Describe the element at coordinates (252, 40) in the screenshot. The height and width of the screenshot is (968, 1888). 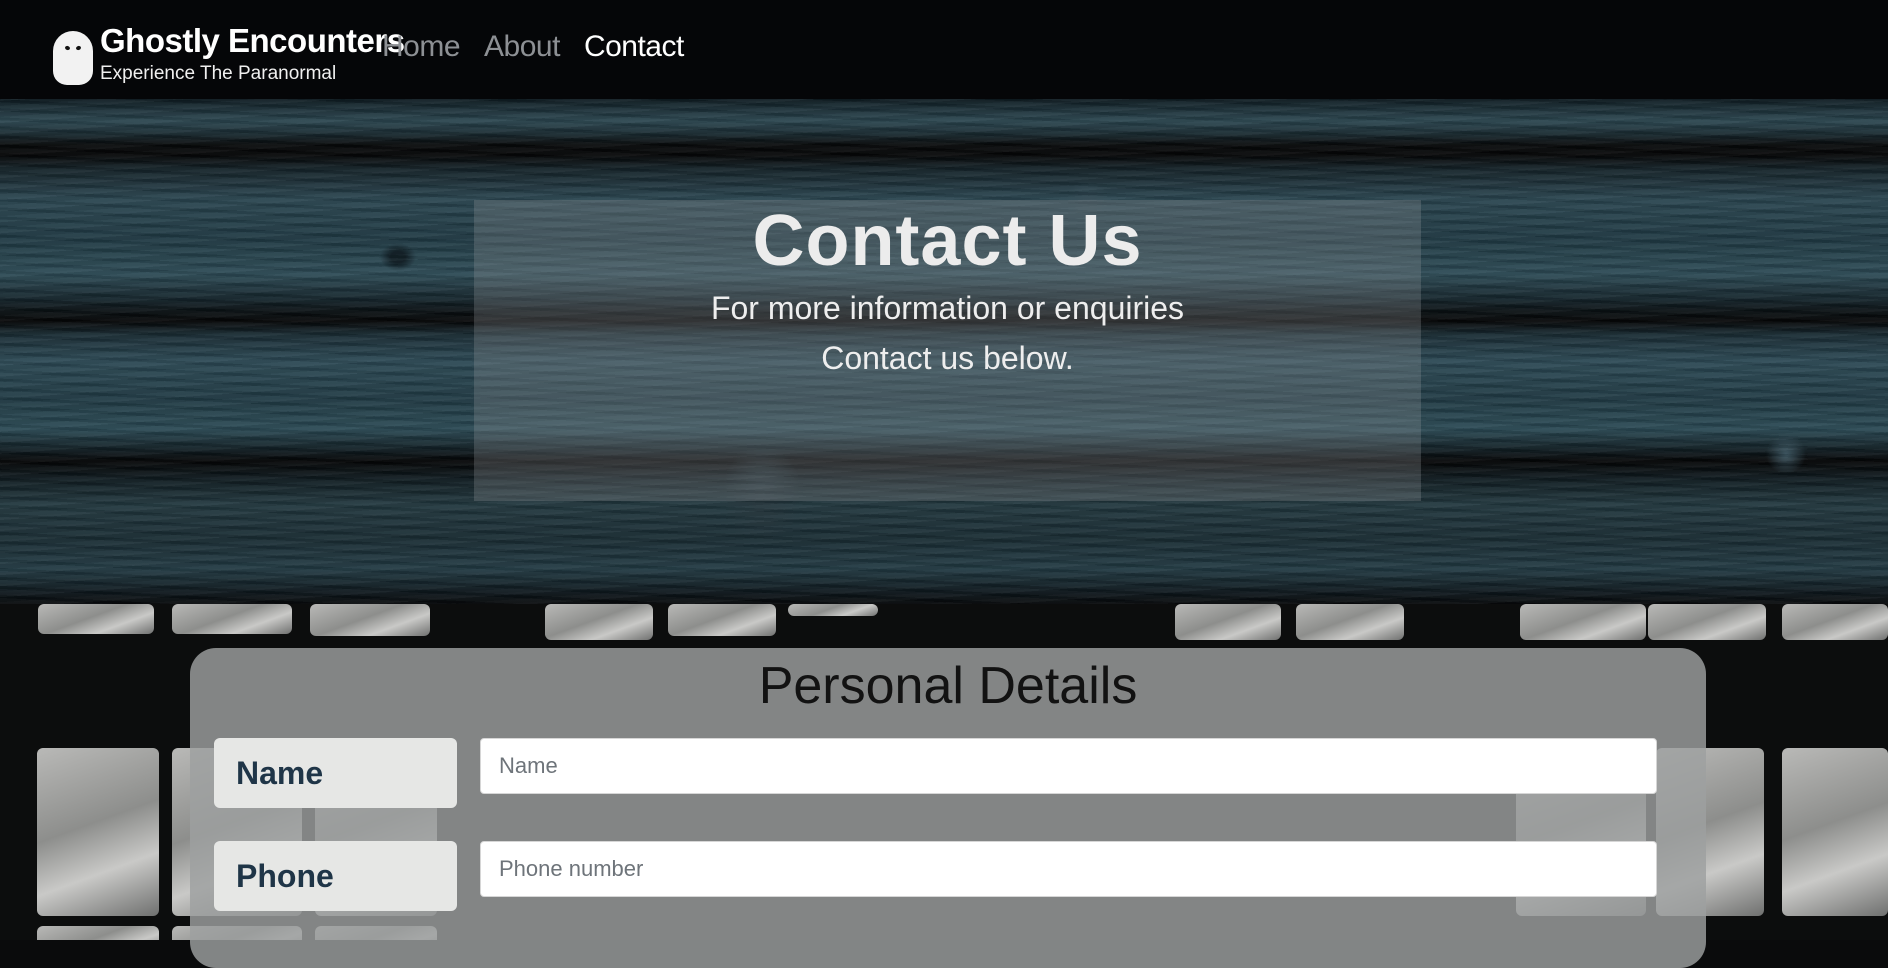
I see `brand-title: Ghostly Encounters` at that location.